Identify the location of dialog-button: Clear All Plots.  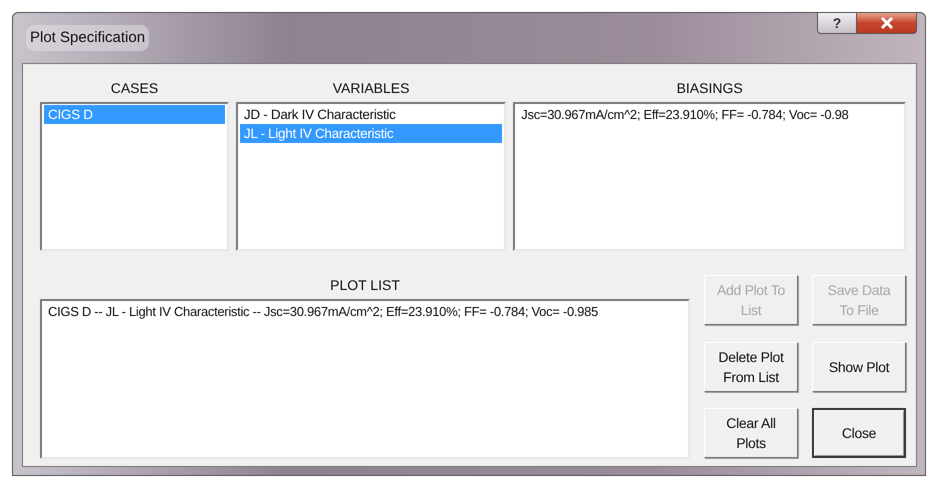
(751, 433).